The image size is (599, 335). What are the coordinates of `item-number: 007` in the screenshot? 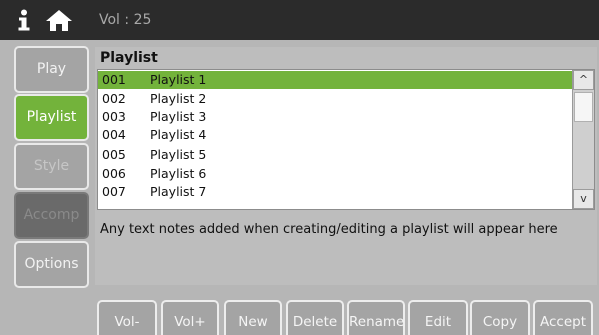 It's located at (114, 191).